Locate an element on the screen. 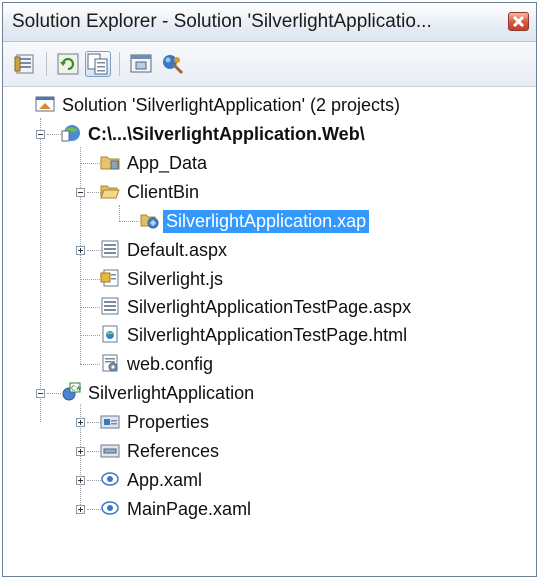 This screenshot has height=581, width=543. tree-item-references: References is located at coordinates (200, 451).